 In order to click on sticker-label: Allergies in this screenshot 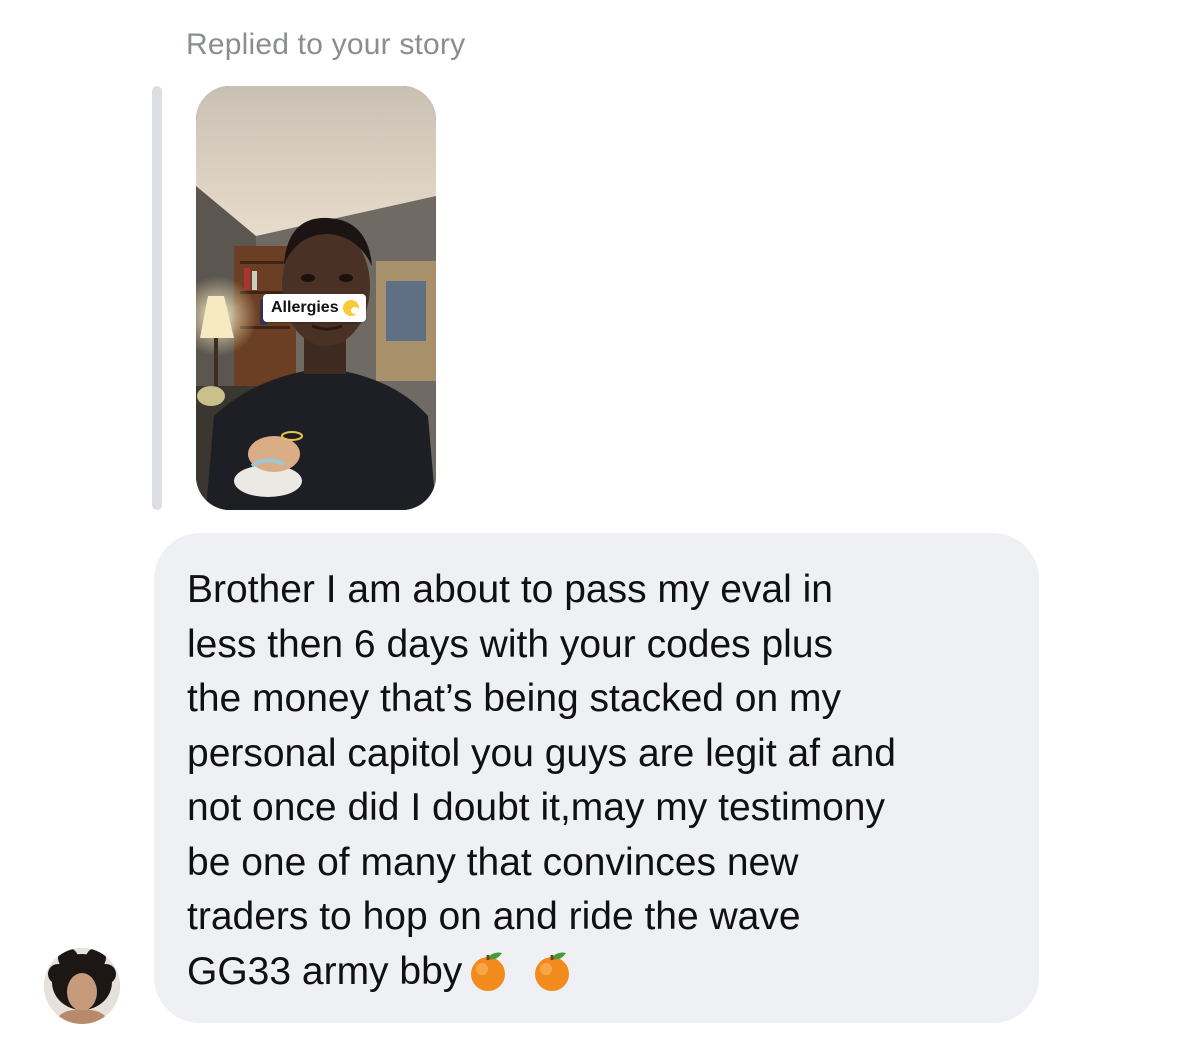, I will do `click(305, 307)`.